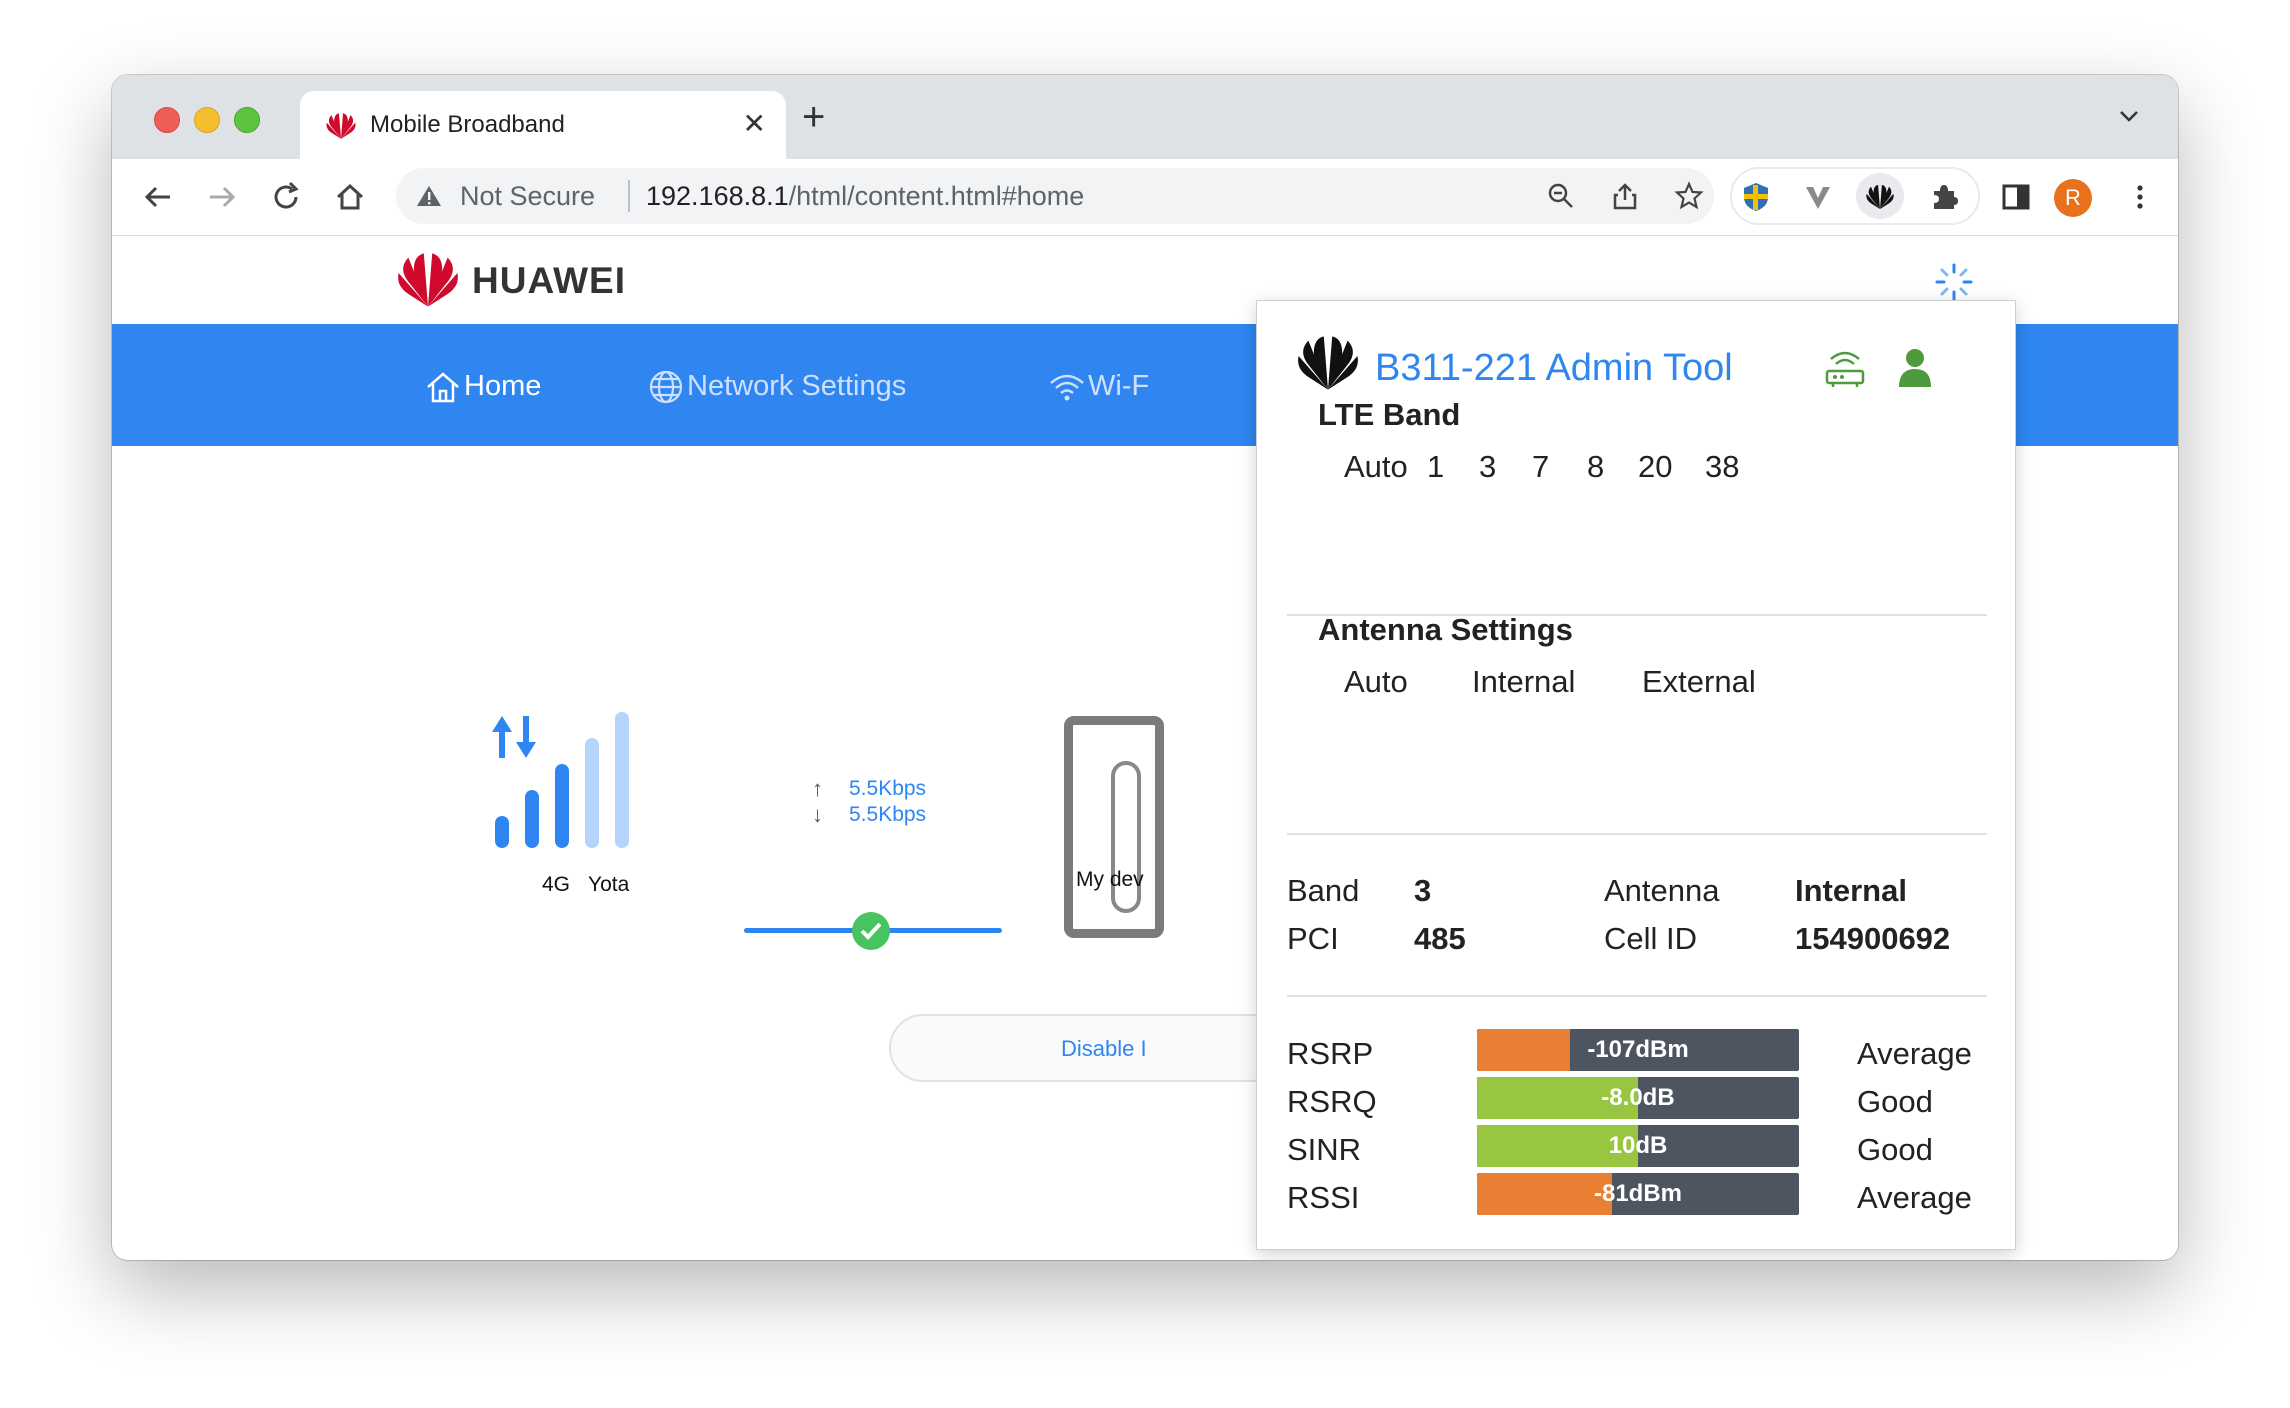 This screenshot has width=2290, height=1408. I want to click on rsrp-value: -107dBm, so click(1638, 1049).